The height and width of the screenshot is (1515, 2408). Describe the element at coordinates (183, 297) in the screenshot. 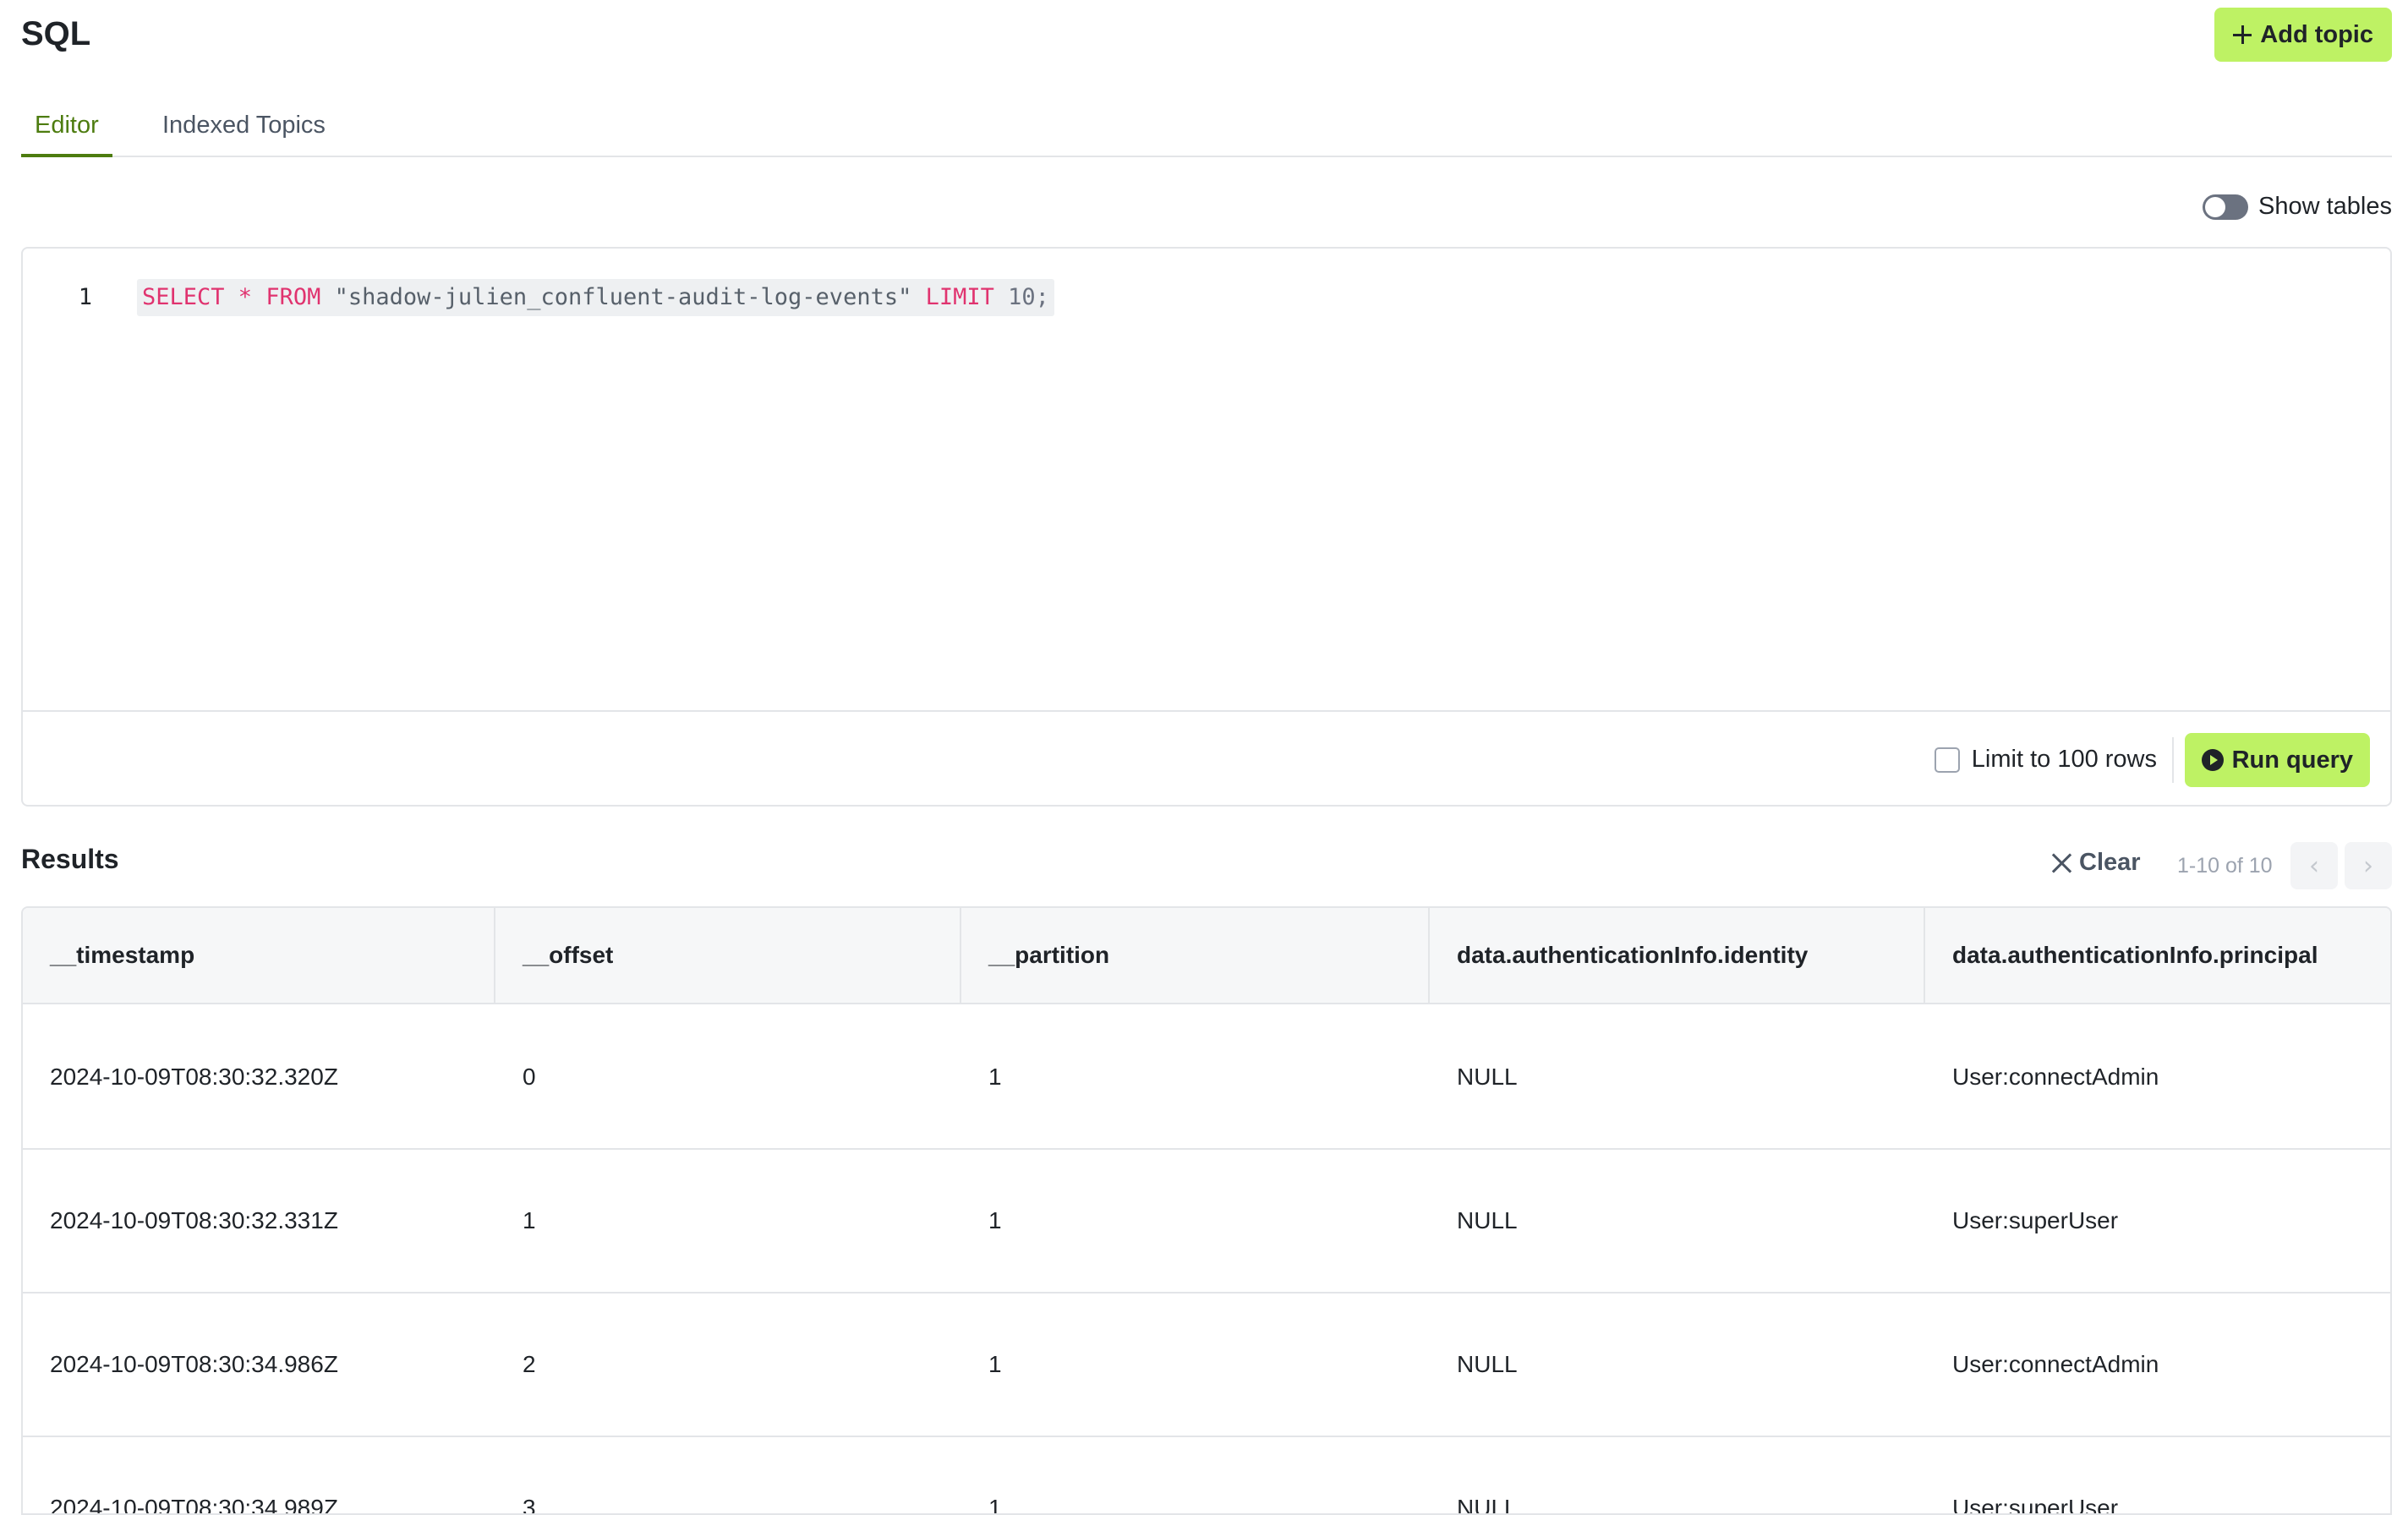

I see `keyword-select: SELECT` at that location.